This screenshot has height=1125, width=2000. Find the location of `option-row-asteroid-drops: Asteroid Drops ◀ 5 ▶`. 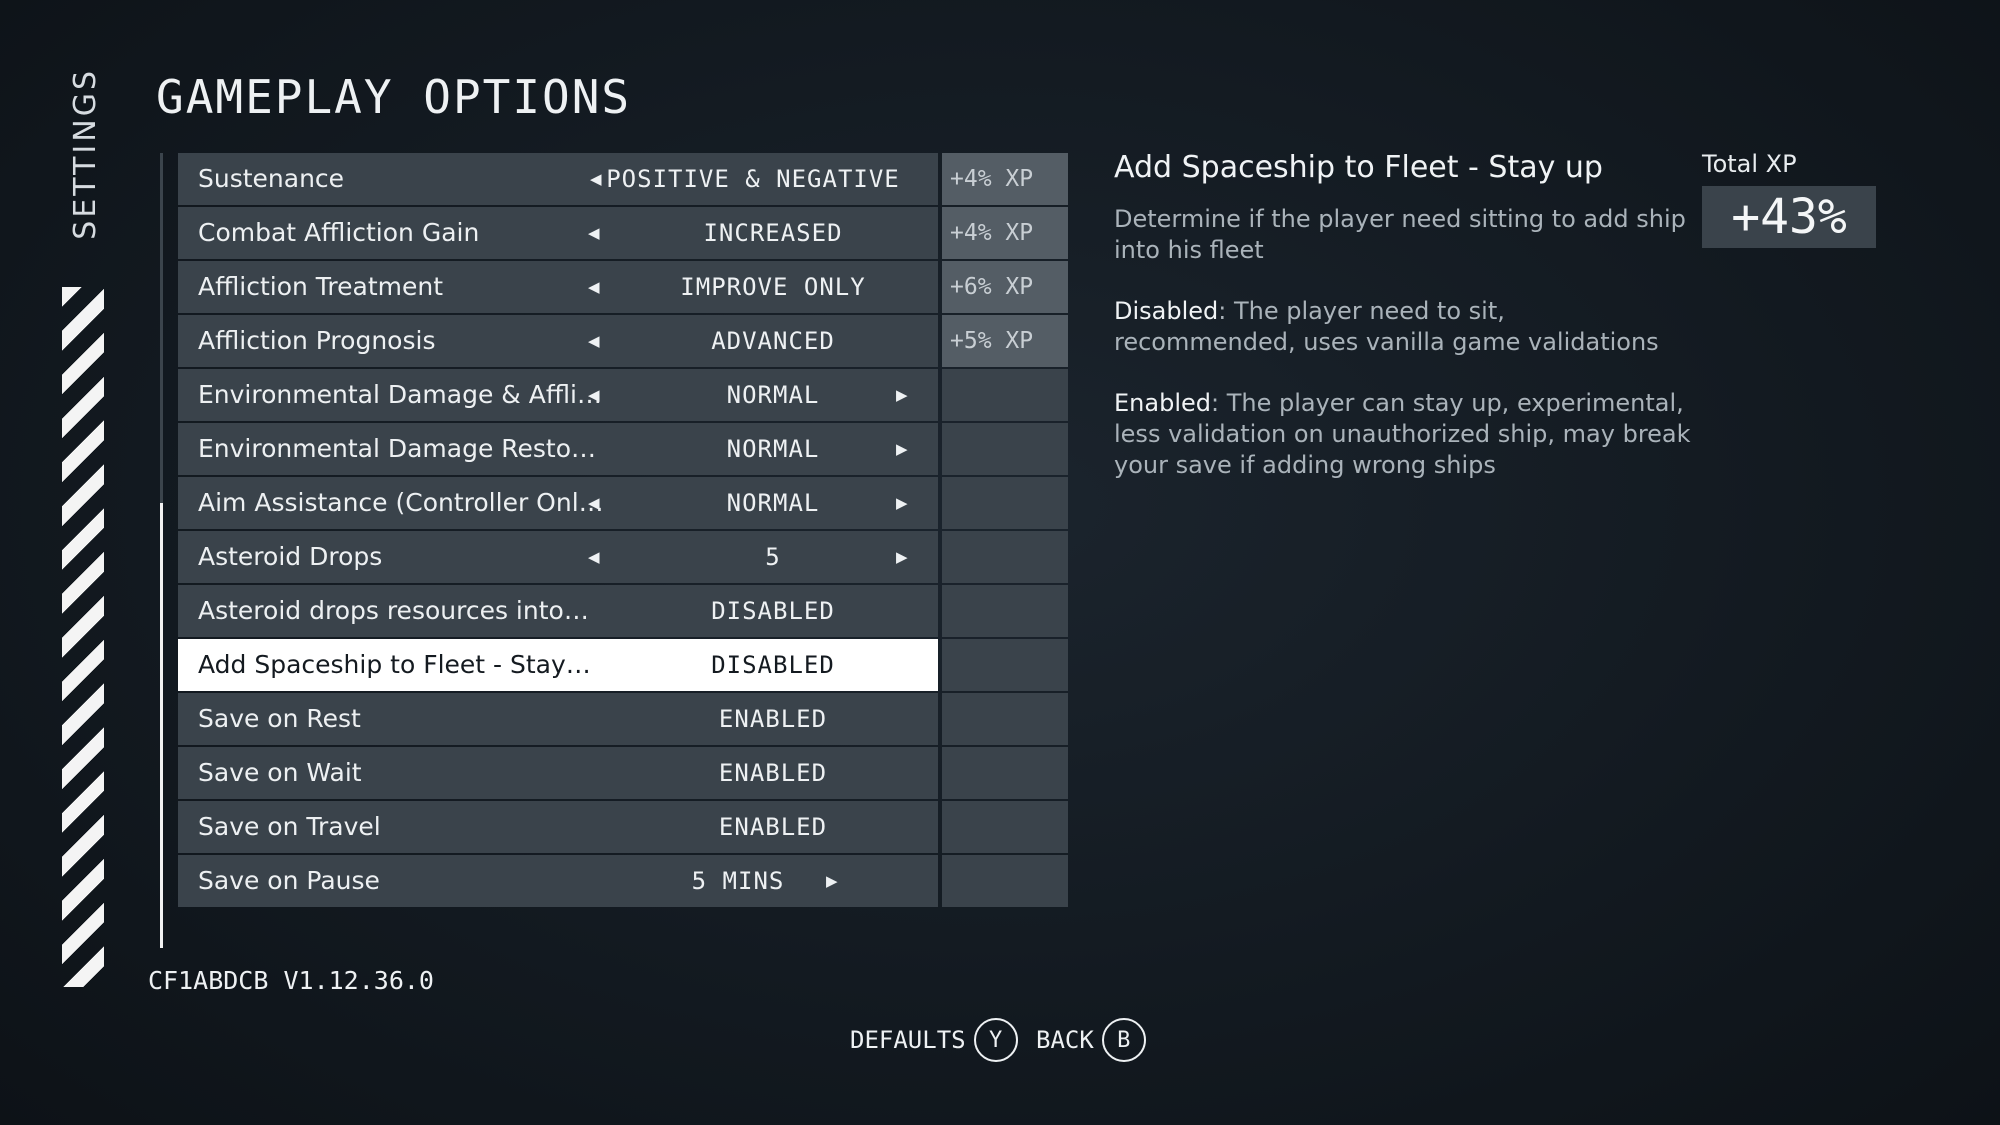

option-row-asteroid-drops: Asteroid Drops ◀ 5 ▶ is located at coordinates (623, 557).